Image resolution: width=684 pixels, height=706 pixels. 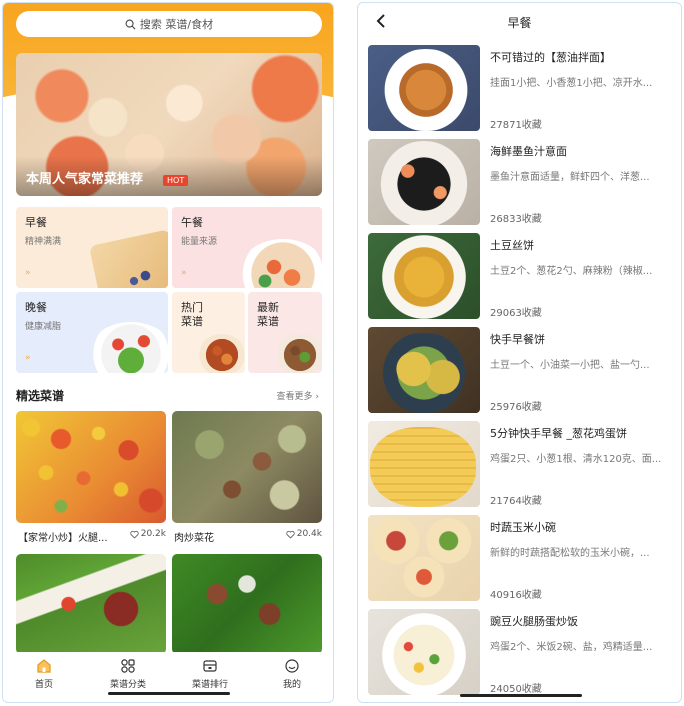 I want to click on search-input: 搜索 菜谱/食材, so click(x=169, y=24).